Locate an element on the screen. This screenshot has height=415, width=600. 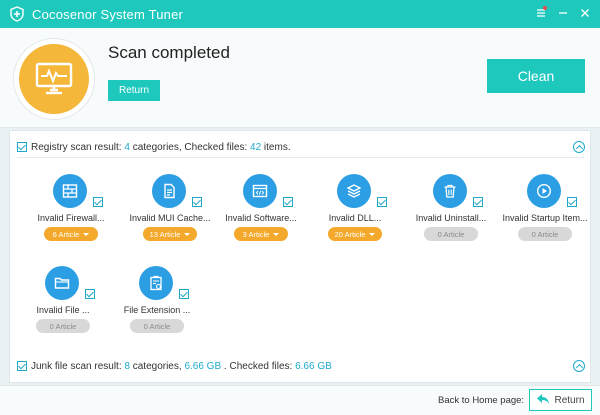
article-count-dropdown: 3 Article is located at coordinates (261, 234).